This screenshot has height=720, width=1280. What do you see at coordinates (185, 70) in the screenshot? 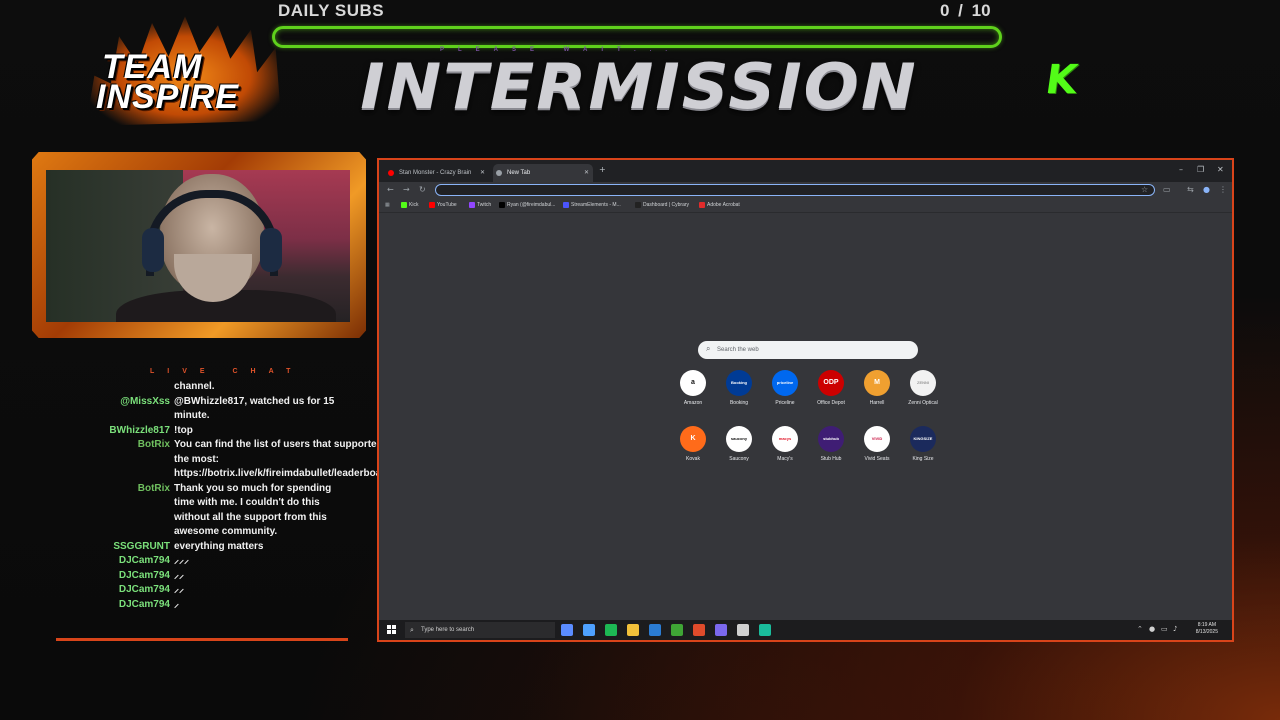
I see `team-inspire-logo: TEAM INSPIRE` at bounding box center [185, 70].